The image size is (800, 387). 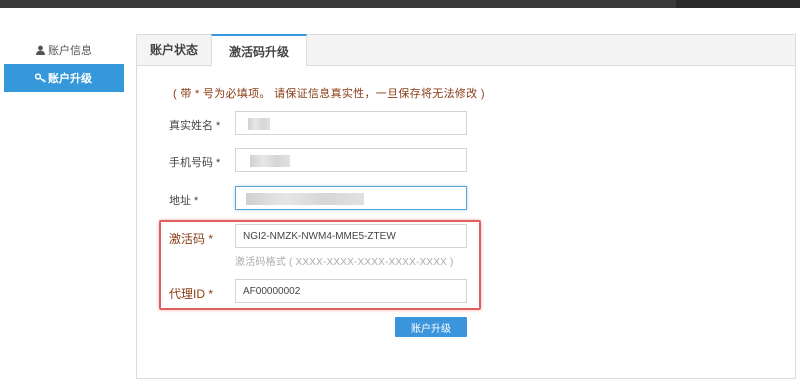 What do you see at coordinates (174, 49) in the screenshot?
I see `tab-account-status: 账户状态` at bounding box center [174, 49].